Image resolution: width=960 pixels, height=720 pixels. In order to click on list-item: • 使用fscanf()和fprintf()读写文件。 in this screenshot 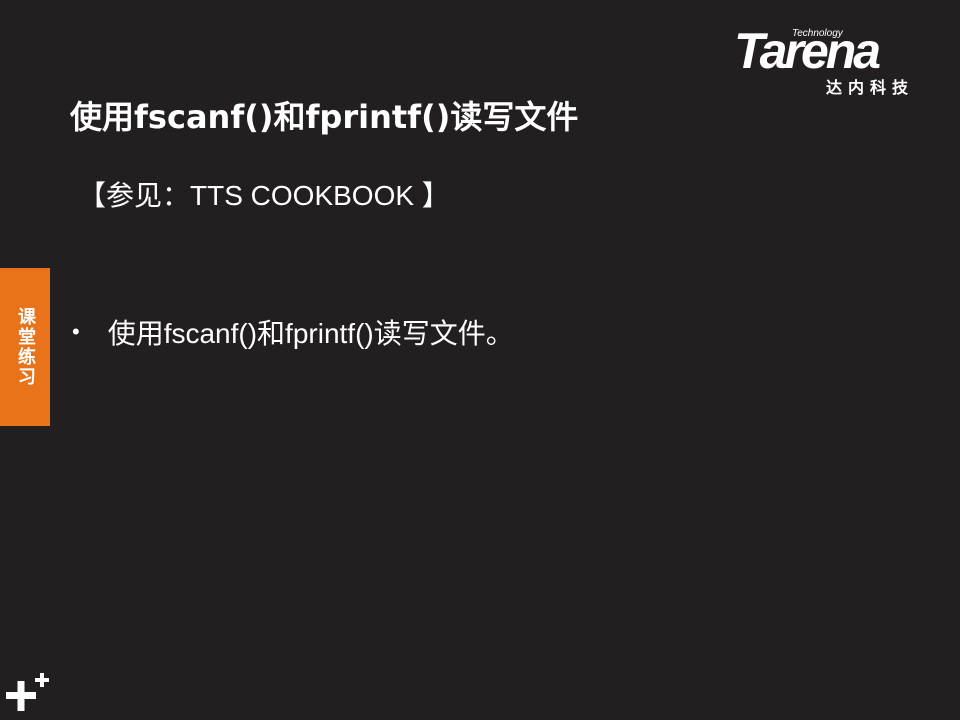, I will do `click(293, 332)`.